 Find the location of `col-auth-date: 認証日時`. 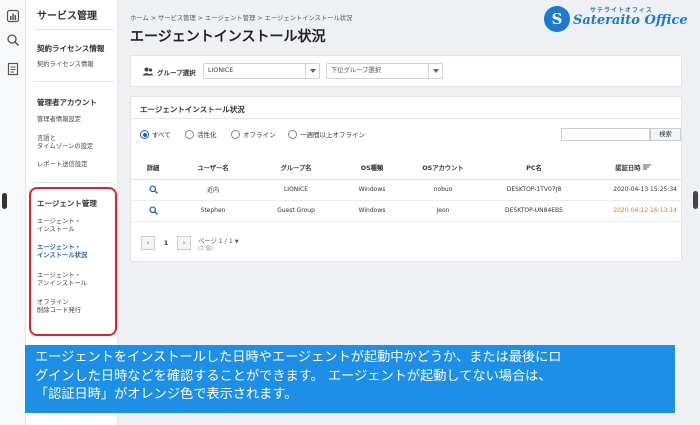

col-auth-date: 認証日時 is located at coordinates (633, 168).